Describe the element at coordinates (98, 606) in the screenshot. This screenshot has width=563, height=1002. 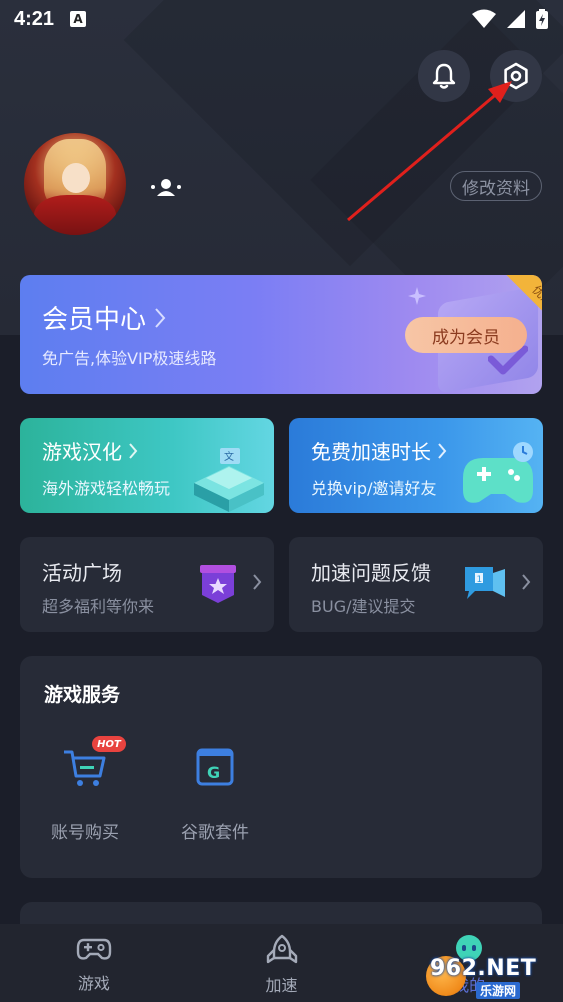
I see `activity-plaza-subtitle: 超多福利等你来` at that location.